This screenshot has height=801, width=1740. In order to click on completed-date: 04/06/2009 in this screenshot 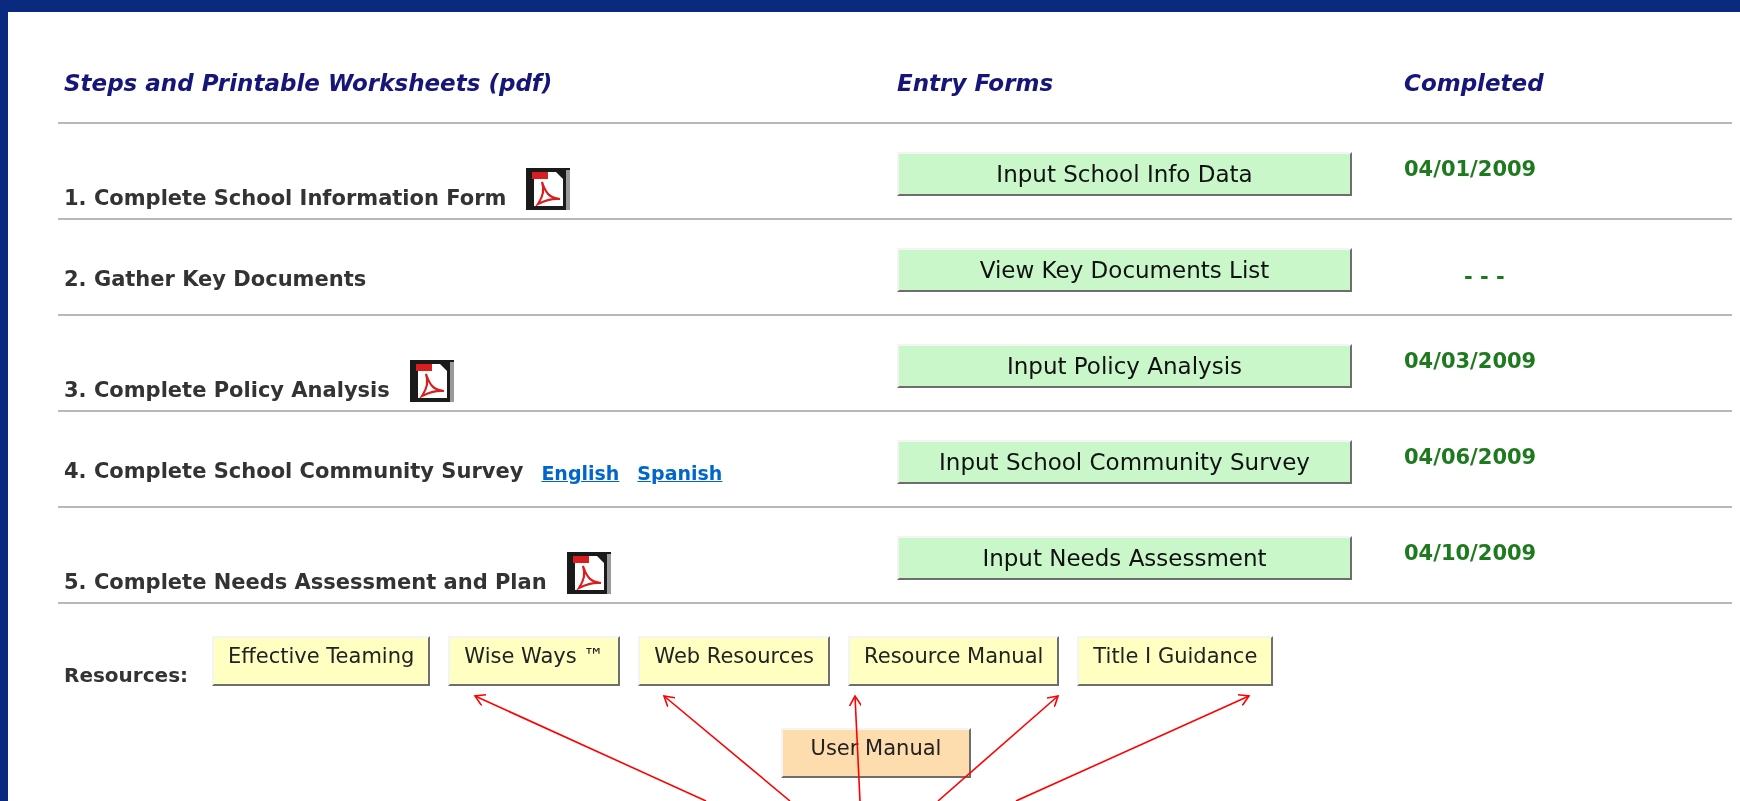, I will do `click(1470, 457)`.